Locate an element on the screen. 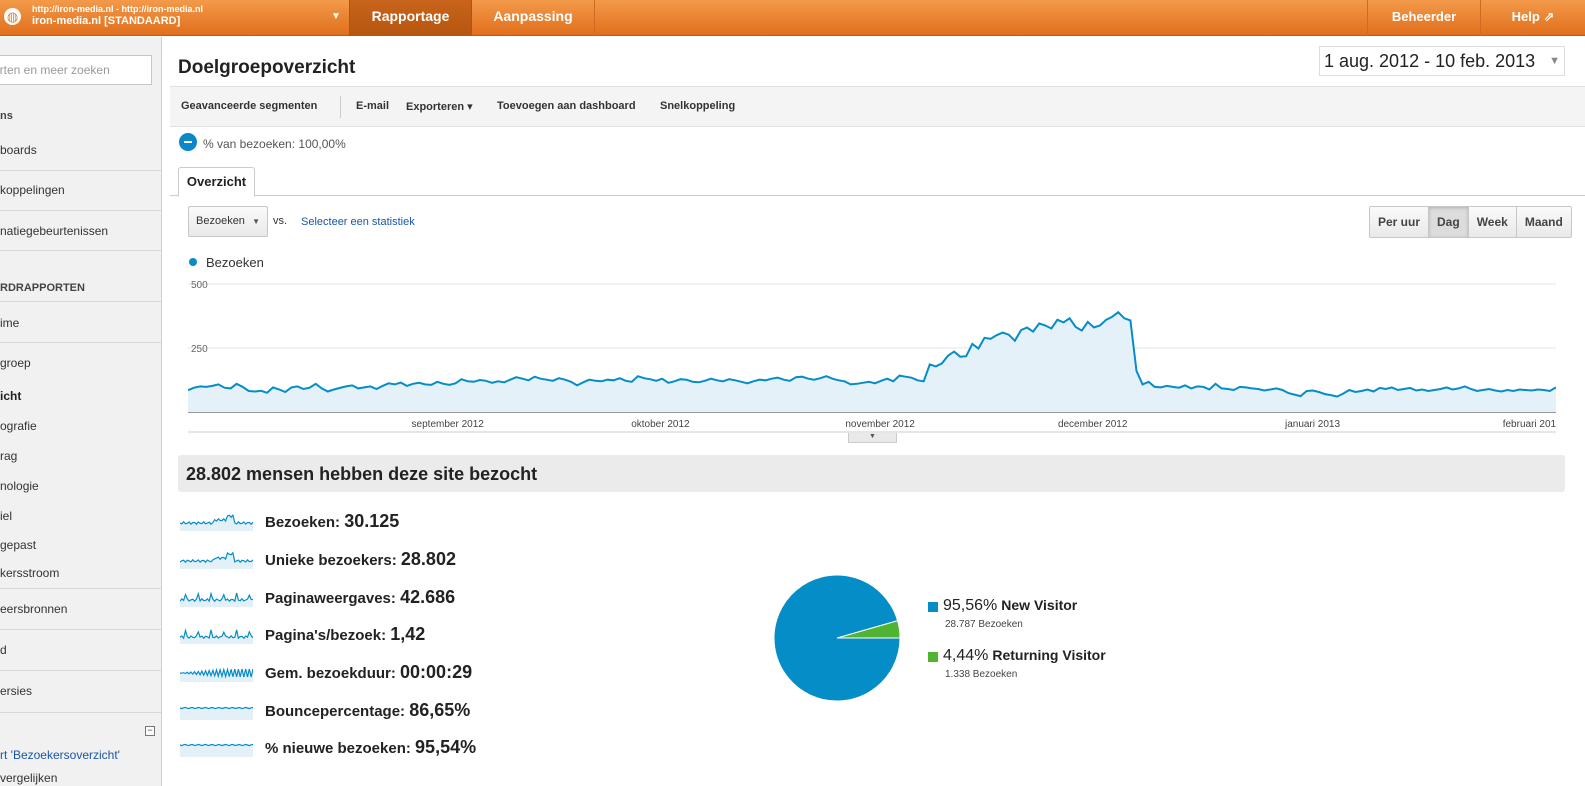 This screenshot has width=1585, height=786. metric-name: % nieuwe bezoeken: is located at coordinates (338, 748).